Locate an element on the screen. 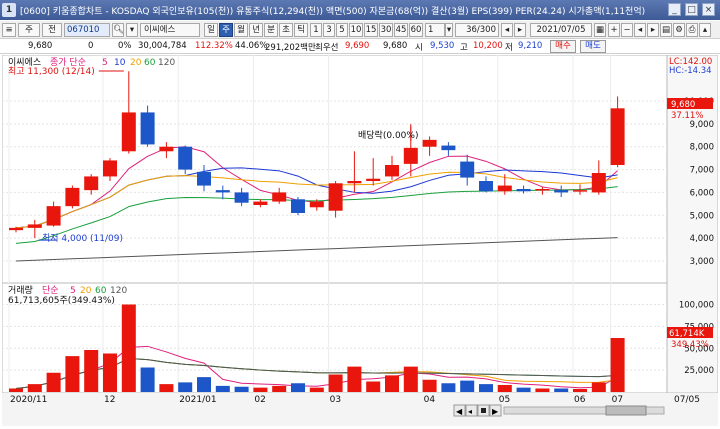 The width and height of the screenshot is (720, 429). volume-current-tag-text: 61,714K is located at coordinates (687, 334).